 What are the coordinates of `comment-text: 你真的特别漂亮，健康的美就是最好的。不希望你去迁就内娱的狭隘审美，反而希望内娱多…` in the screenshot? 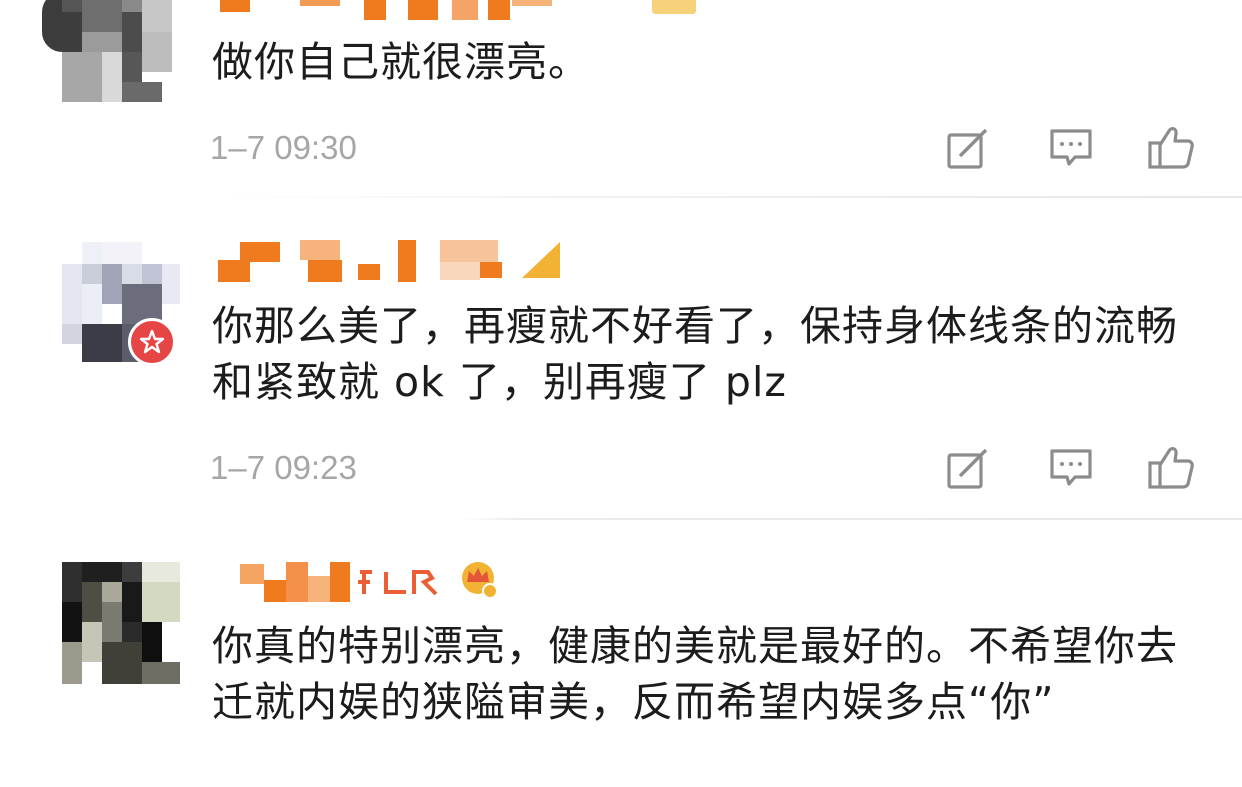 It's located at (695, 674).